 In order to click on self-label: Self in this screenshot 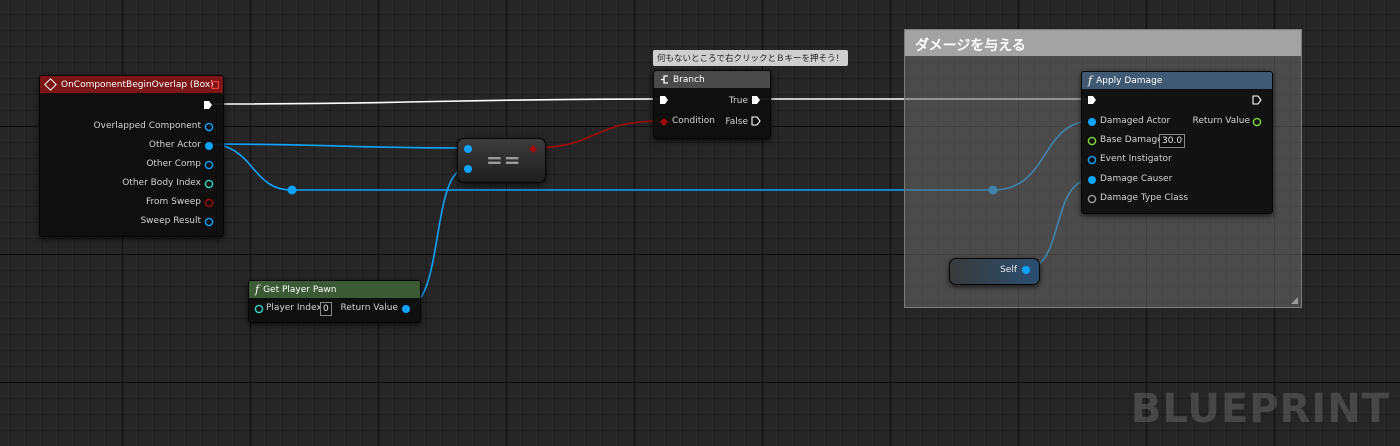, I will do `click(1008, 270)`.